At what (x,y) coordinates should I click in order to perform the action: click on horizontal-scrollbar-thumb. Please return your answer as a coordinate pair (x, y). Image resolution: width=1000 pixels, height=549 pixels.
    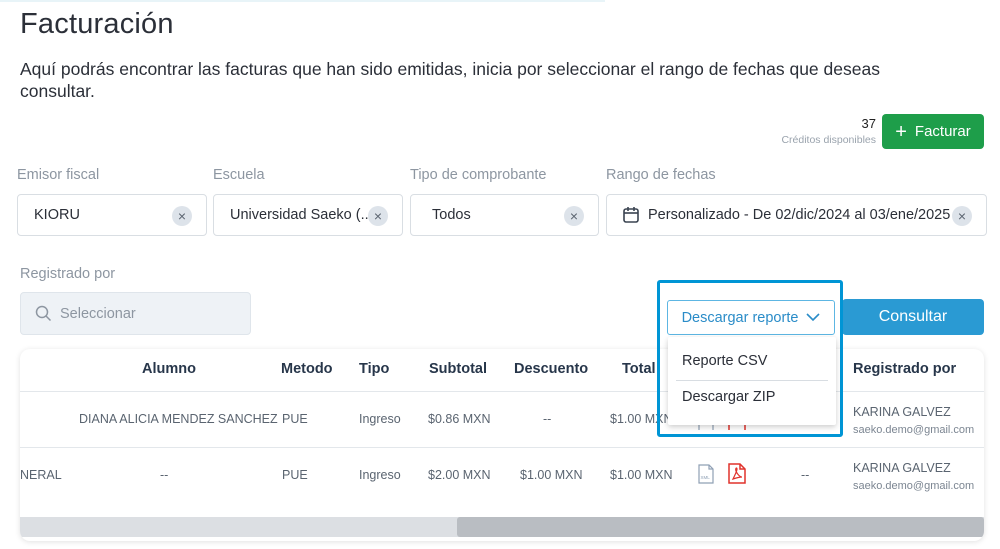
    Looking at the image, I should click on (720, 527).